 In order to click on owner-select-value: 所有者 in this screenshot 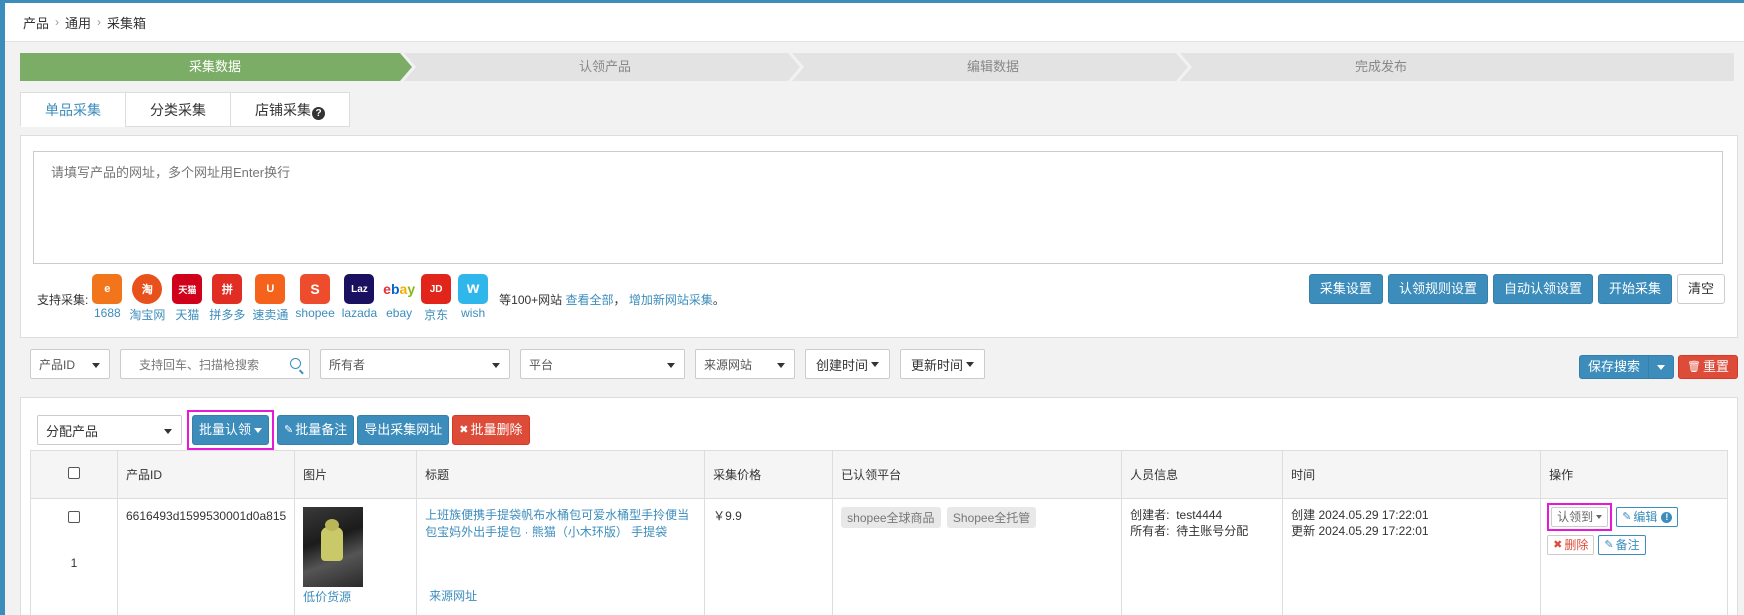, I will do `click(347, 364)`.